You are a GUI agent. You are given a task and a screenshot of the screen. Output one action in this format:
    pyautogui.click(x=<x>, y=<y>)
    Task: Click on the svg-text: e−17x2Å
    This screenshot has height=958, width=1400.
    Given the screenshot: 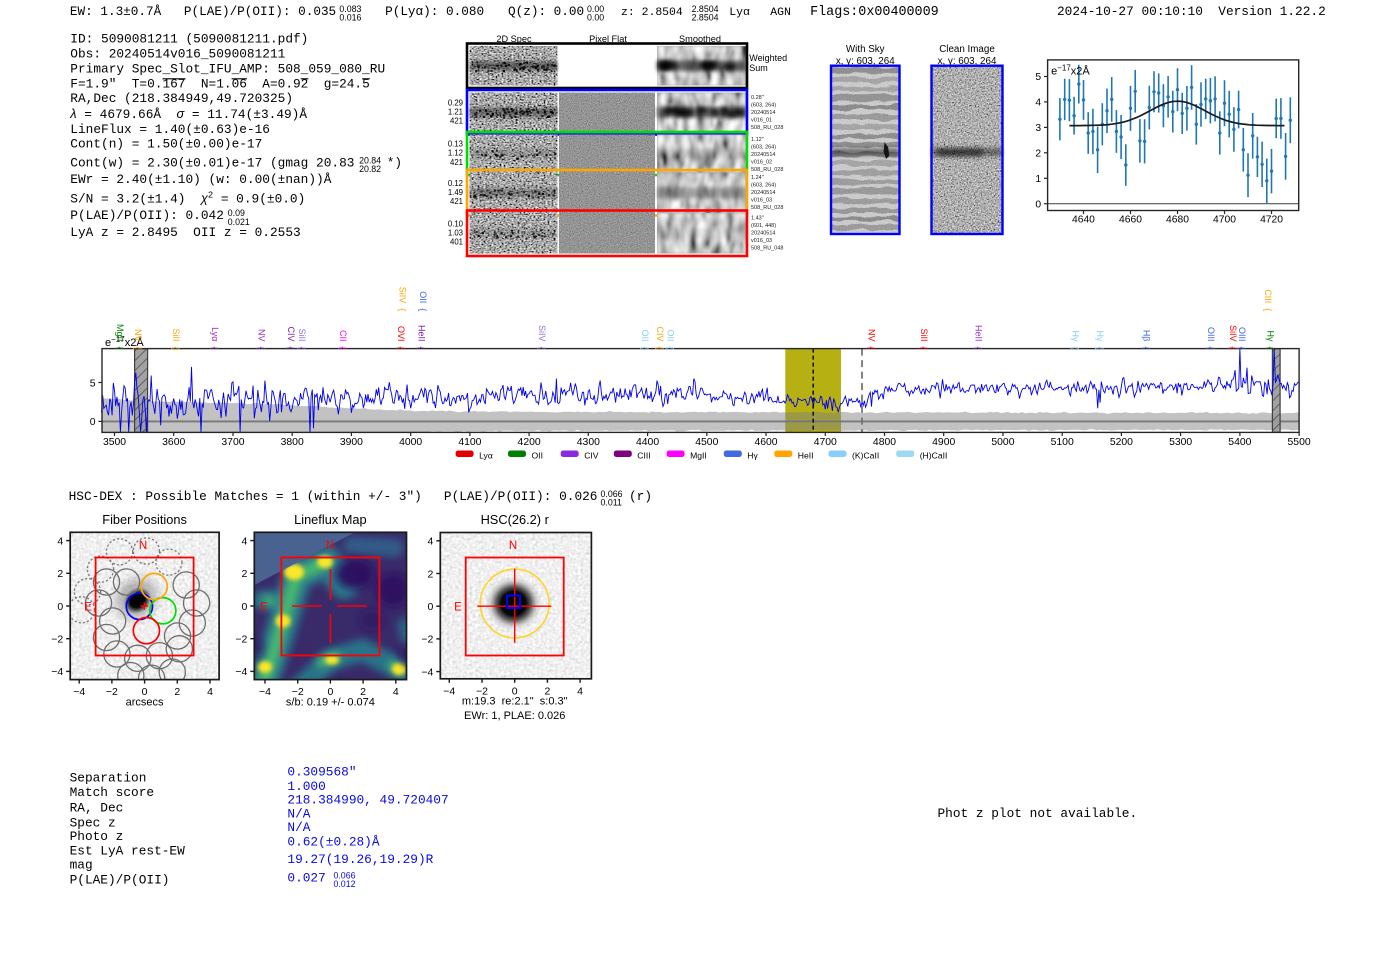 What is the action you would take?
    pyautogui.click(x=1070, y=71)
    